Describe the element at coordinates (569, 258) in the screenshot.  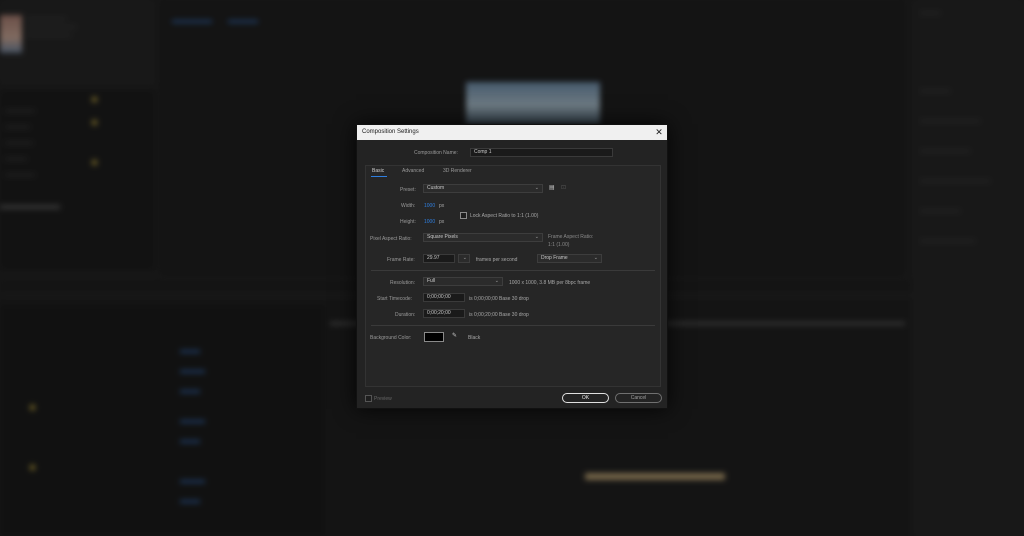
I see `drop-frame-select: Drop Frame ⌄` at that location.